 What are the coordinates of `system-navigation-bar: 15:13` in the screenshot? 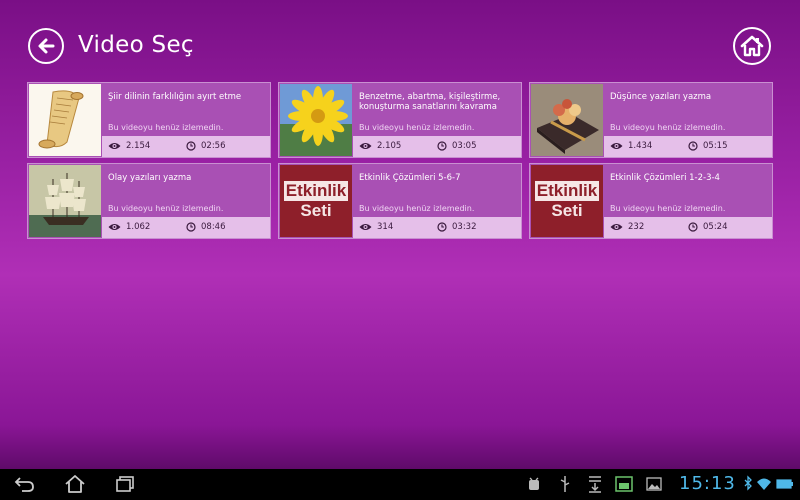 It's located at (400, 484).